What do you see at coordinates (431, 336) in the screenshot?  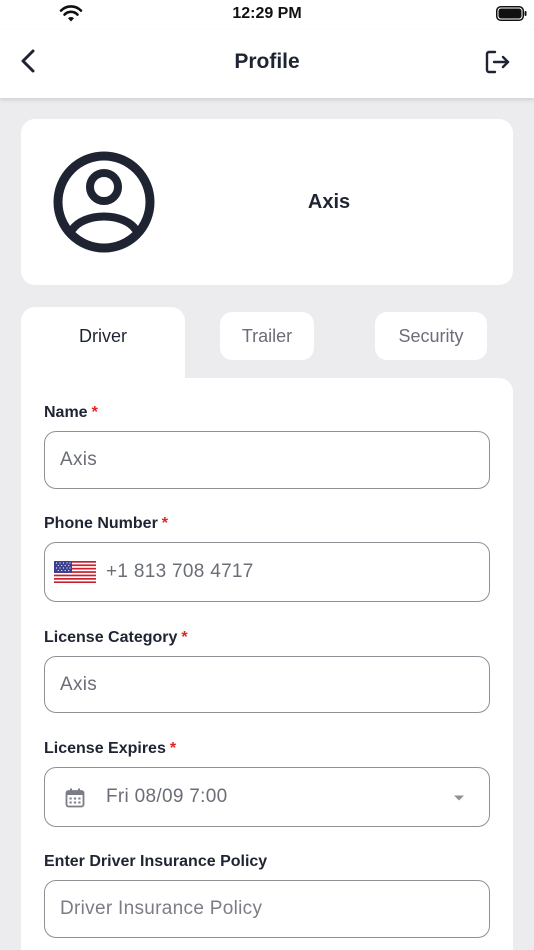 I see `tab-security: Security` at bounding box center [431, 336].